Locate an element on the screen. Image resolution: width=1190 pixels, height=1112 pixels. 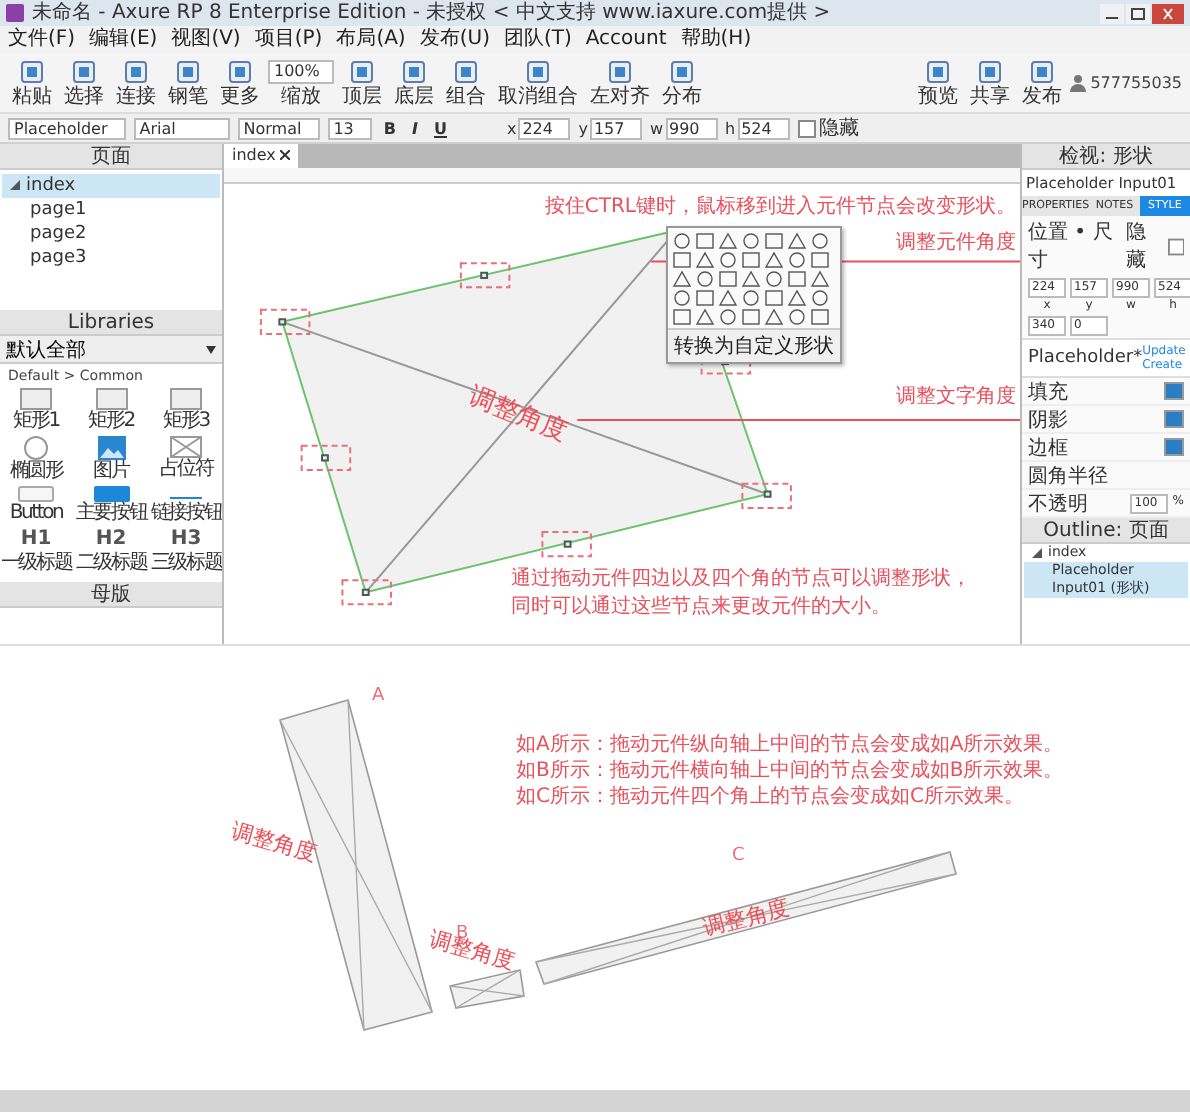
zoom-dropdown: 100% is located at coordinates (301, 71).